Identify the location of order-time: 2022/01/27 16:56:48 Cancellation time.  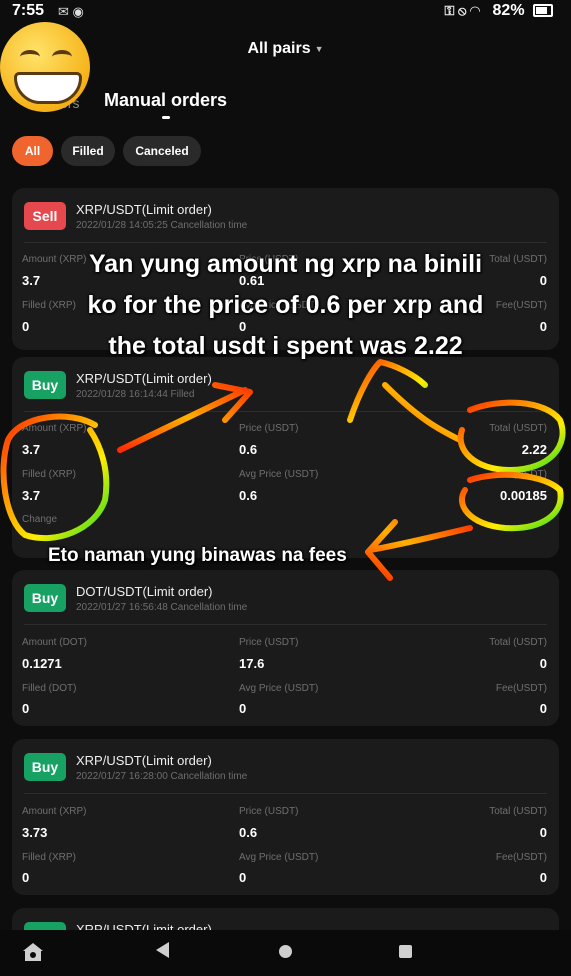
(162, 607).